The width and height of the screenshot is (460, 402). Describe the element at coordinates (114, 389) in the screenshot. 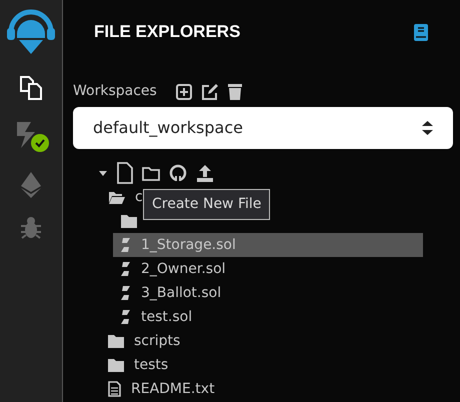

I see `text-file-icon` at that location.